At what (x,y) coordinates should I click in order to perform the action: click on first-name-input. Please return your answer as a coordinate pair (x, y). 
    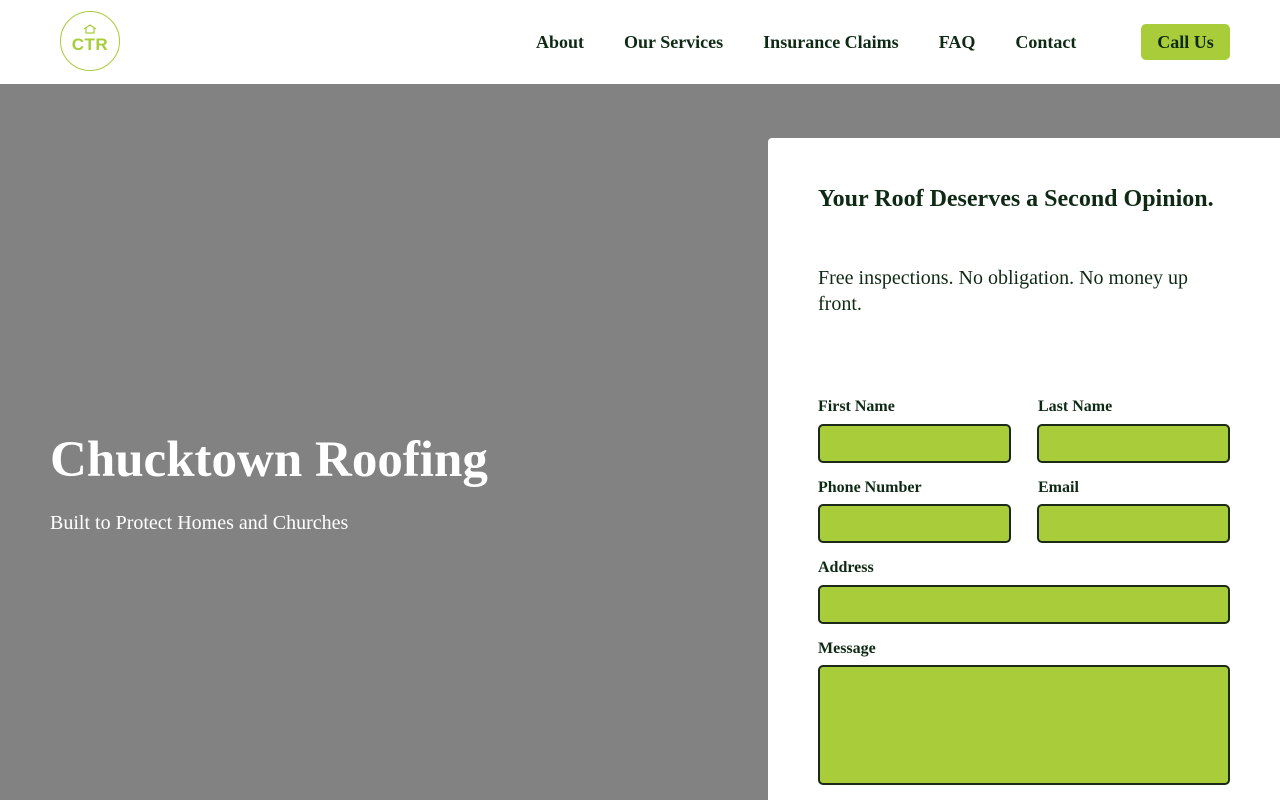
    Looking at the image, I should click on (914, 443).